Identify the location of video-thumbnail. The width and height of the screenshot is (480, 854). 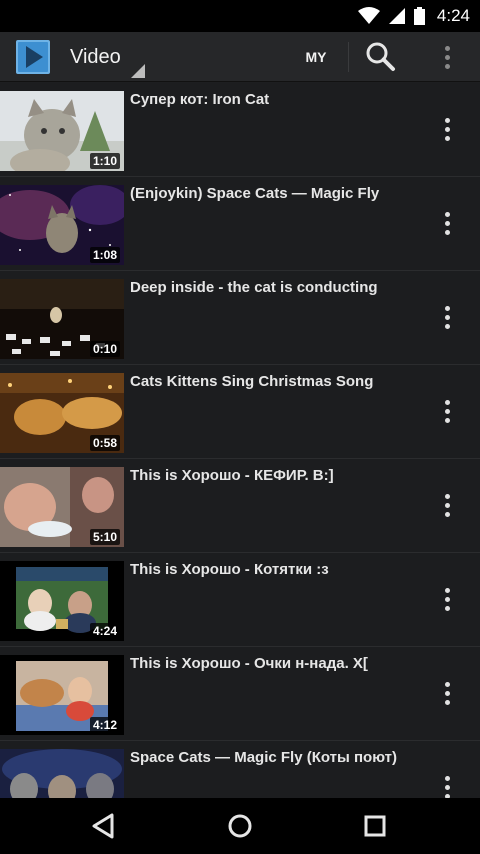
(62, 773).